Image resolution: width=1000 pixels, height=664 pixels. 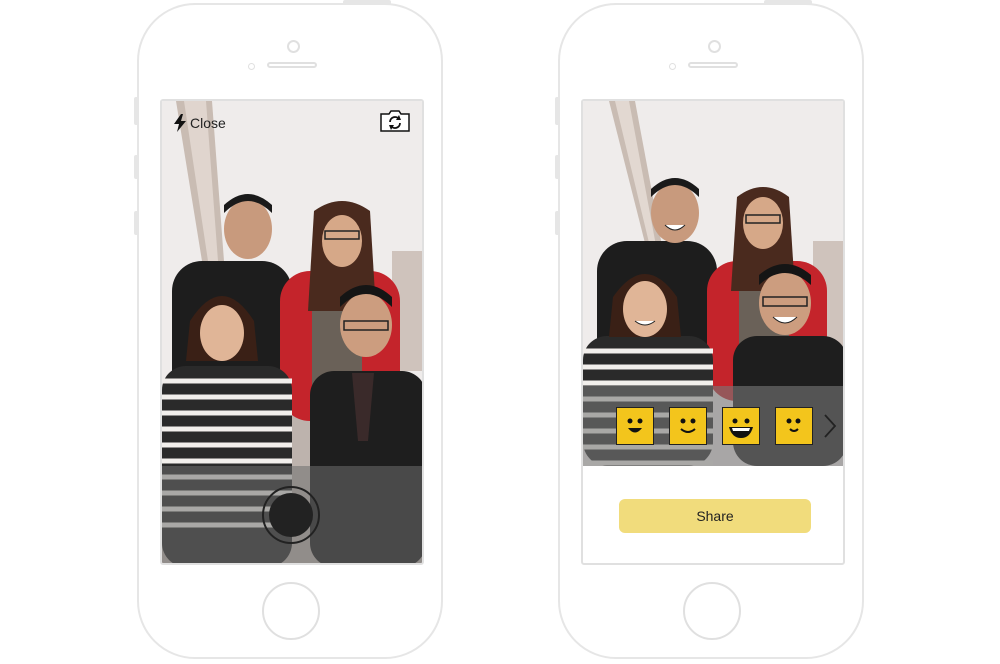 I want to click on camera-controls-overlay, so click(x=292, y=514).